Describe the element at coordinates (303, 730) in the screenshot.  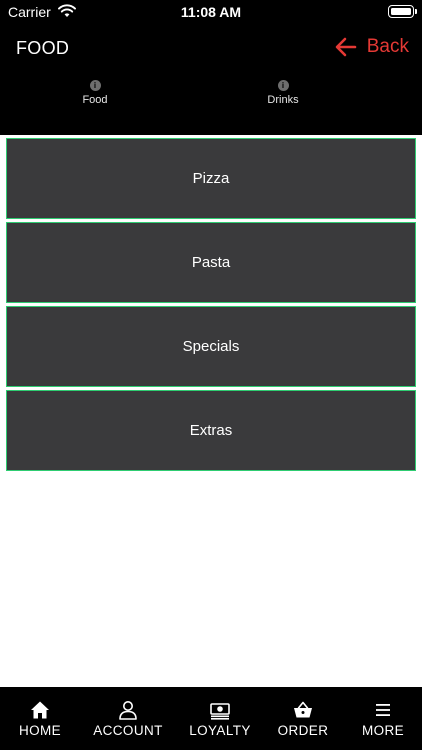
I see `nav-label: ORDER` at that location.